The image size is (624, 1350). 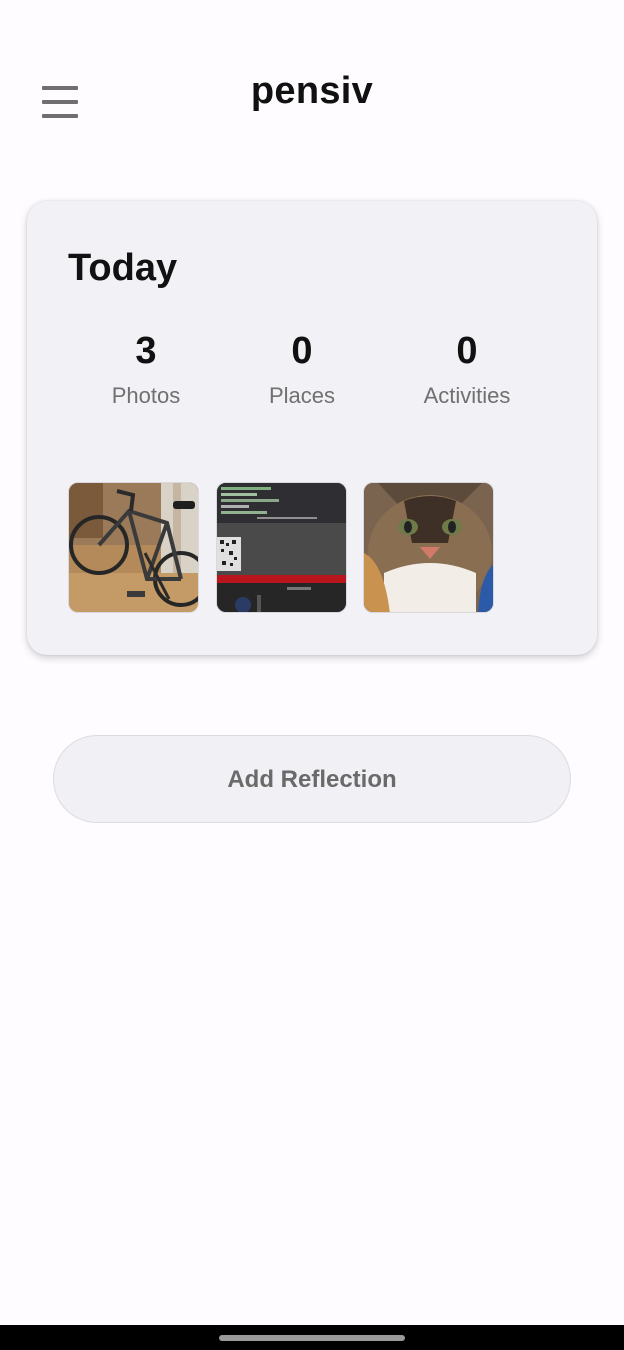 What do you see at coordinates (312, 91) in the screenshot?
I see `app-title: pensiv` at bounding box center [312, 91].